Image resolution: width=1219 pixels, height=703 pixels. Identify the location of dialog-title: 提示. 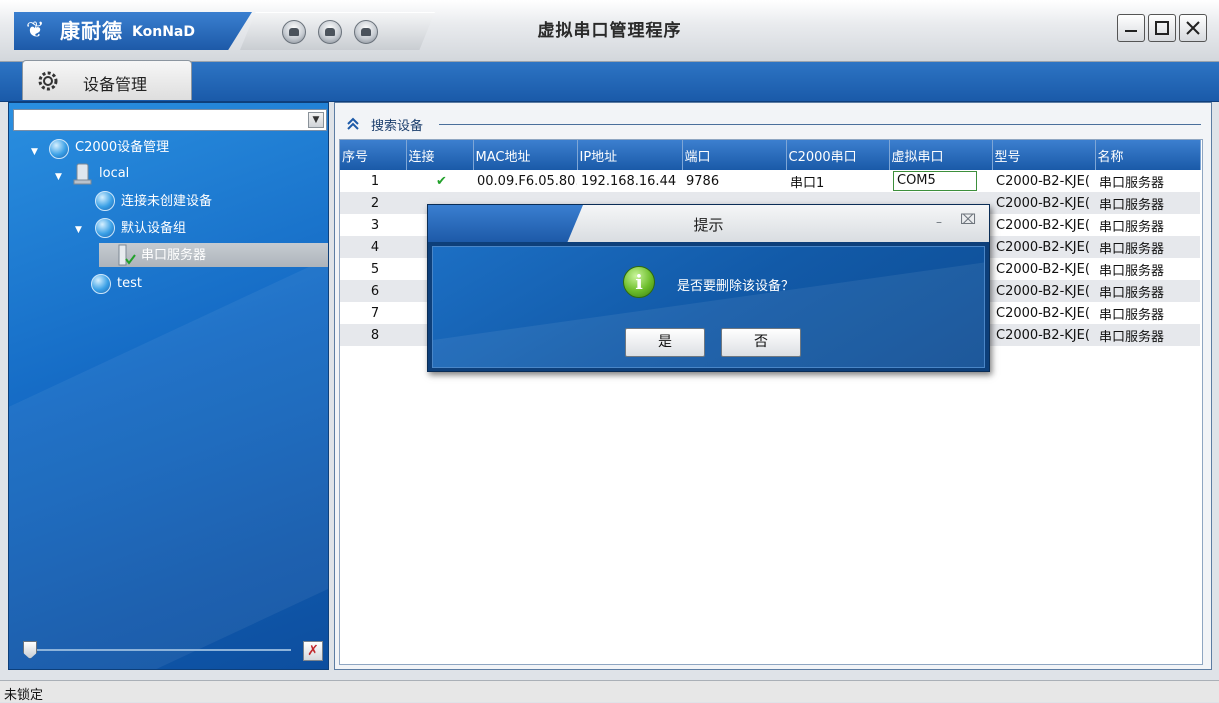
(708, 225).